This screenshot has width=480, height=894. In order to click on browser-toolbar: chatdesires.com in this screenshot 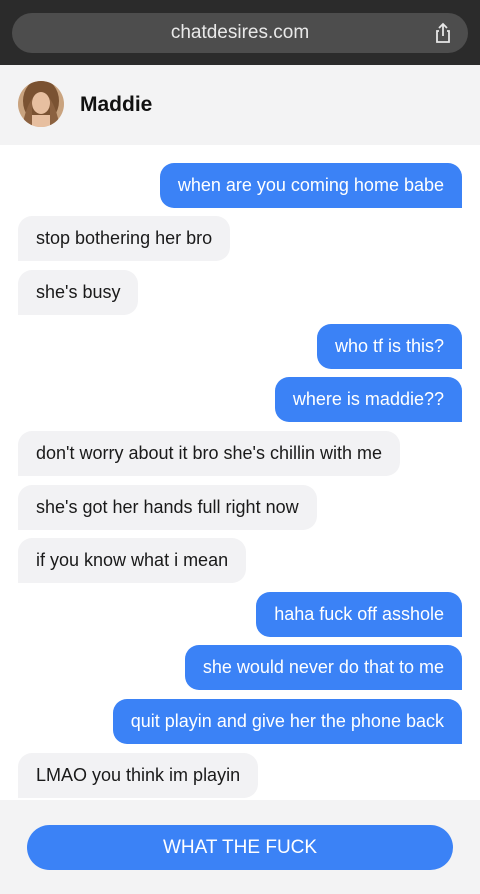, I will do `click(240, 32)`.